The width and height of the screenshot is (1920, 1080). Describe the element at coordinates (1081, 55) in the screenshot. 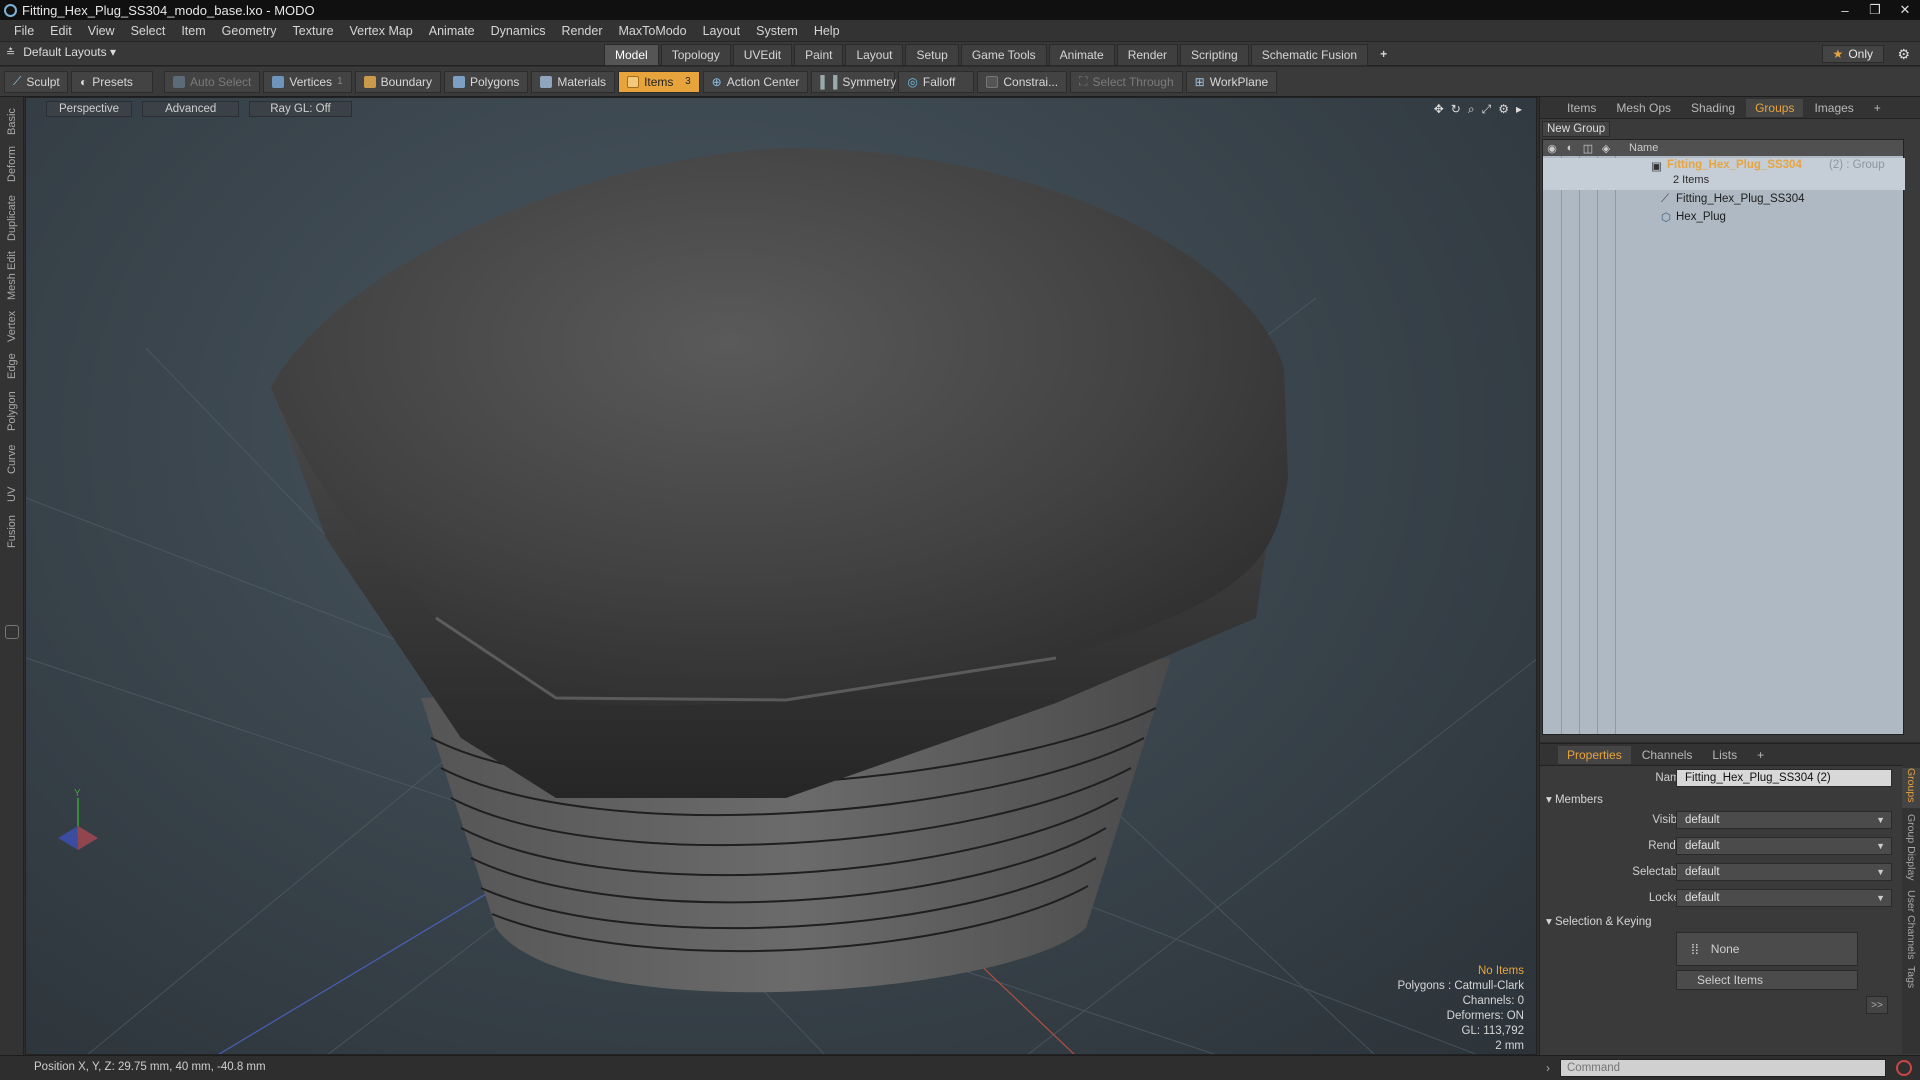

I see `tab-animate: Animate` at that location.